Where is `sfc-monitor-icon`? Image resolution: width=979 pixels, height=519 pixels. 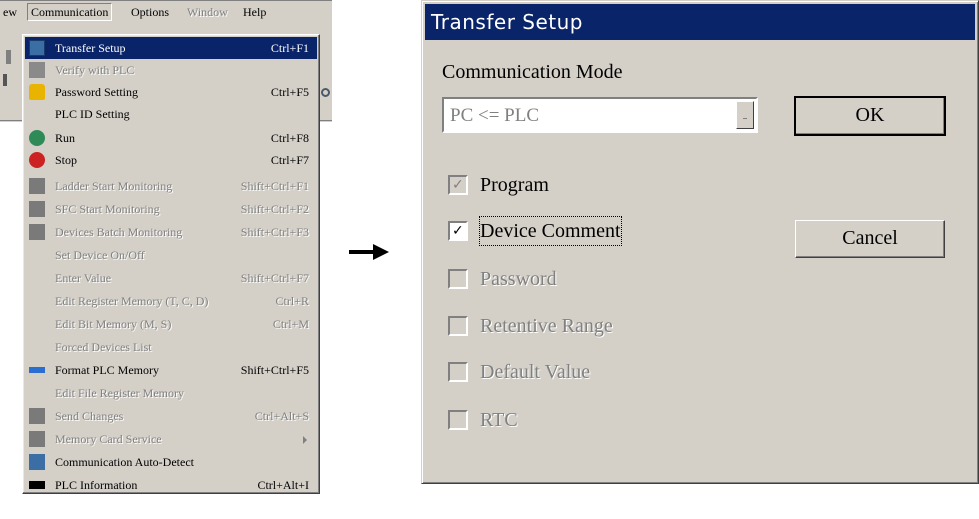 sfc-monitor-icon is located at coordinates (37, 209).